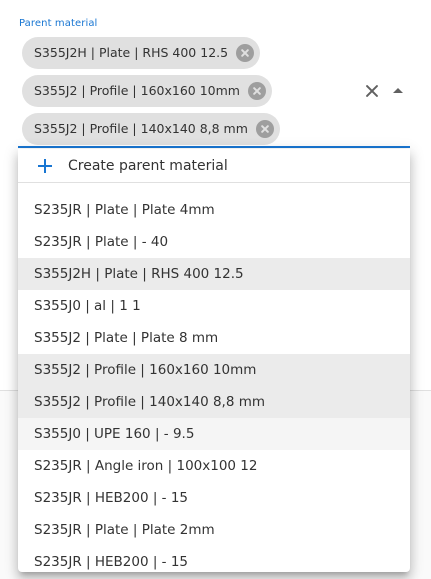 Image resolution: width=431 pixels, height=579 pixels. I want to click on close-icon, so click(372, 91).